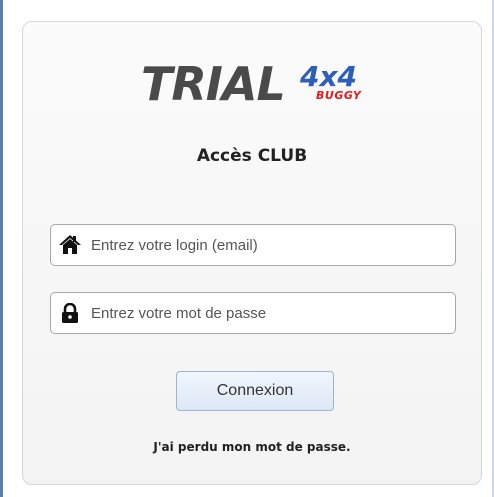 Image resolution: width=494 pixels, height=497 pixels. What do you see at coordinates (329, 76) in the screenshot?
I see `logo-text-4x4: 4x4` at bounding box center [329, 76].